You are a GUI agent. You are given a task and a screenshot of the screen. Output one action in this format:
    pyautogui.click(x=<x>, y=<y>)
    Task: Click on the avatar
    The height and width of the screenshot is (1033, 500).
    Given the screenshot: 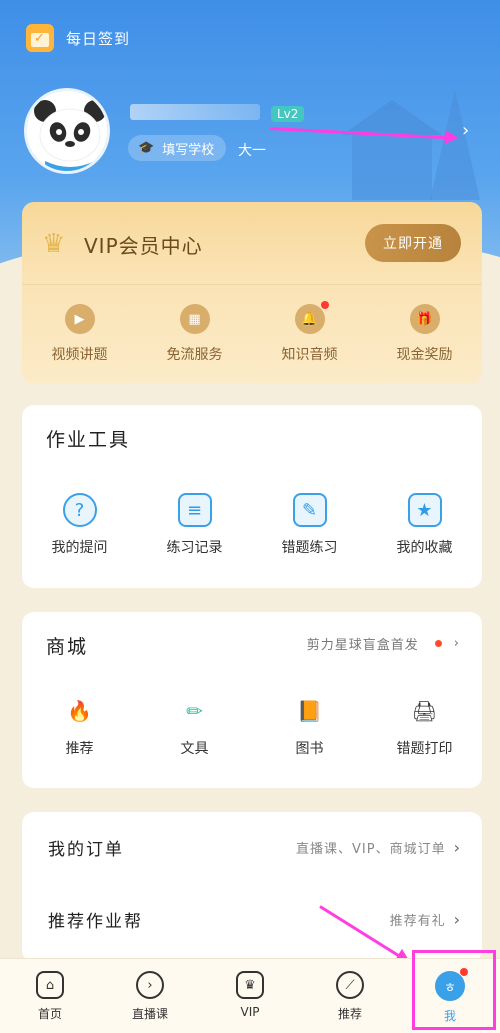 What is the action you would take?
    pyautogui.click(x=67, y=131)
    